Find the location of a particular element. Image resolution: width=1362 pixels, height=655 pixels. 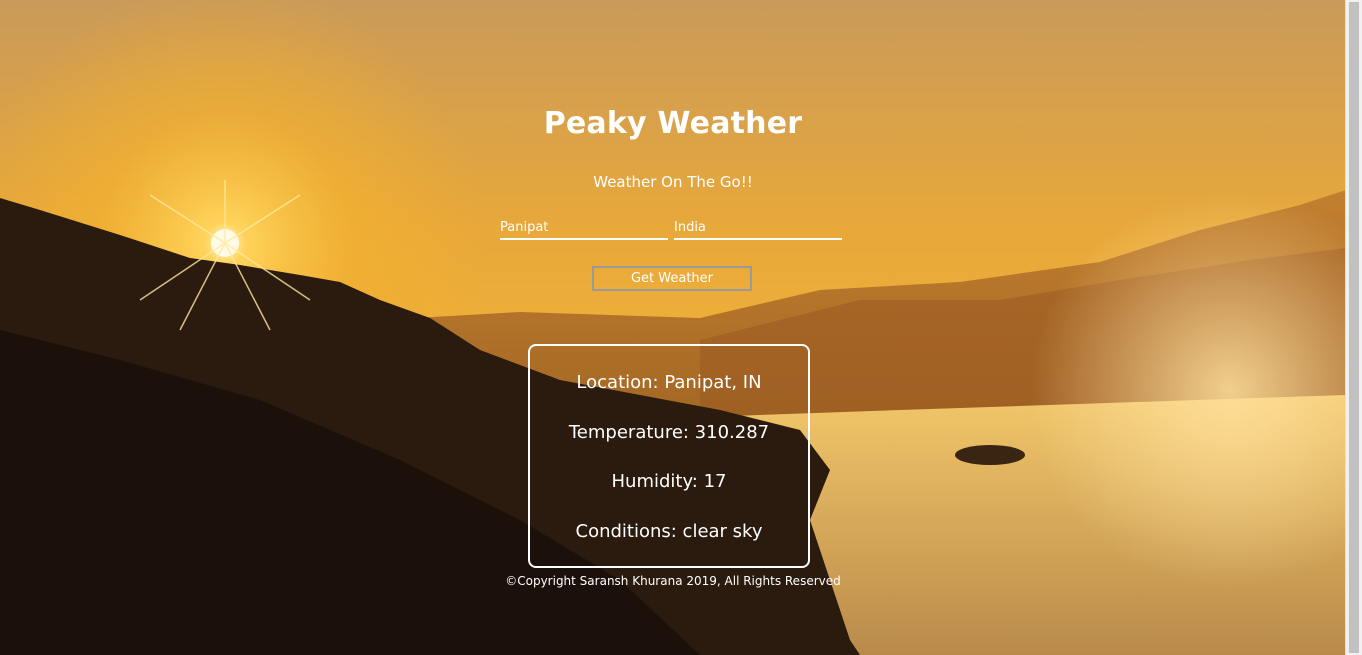

vertical-scrollbar is located at coordinates (1353, 327).